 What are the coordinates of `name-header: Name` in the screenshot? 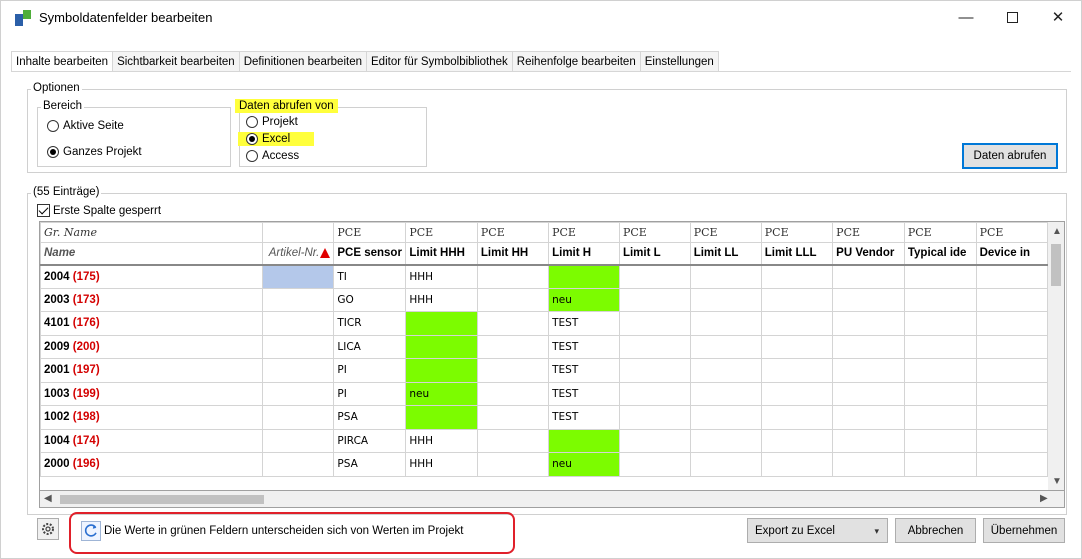 It's located at (151, 254).